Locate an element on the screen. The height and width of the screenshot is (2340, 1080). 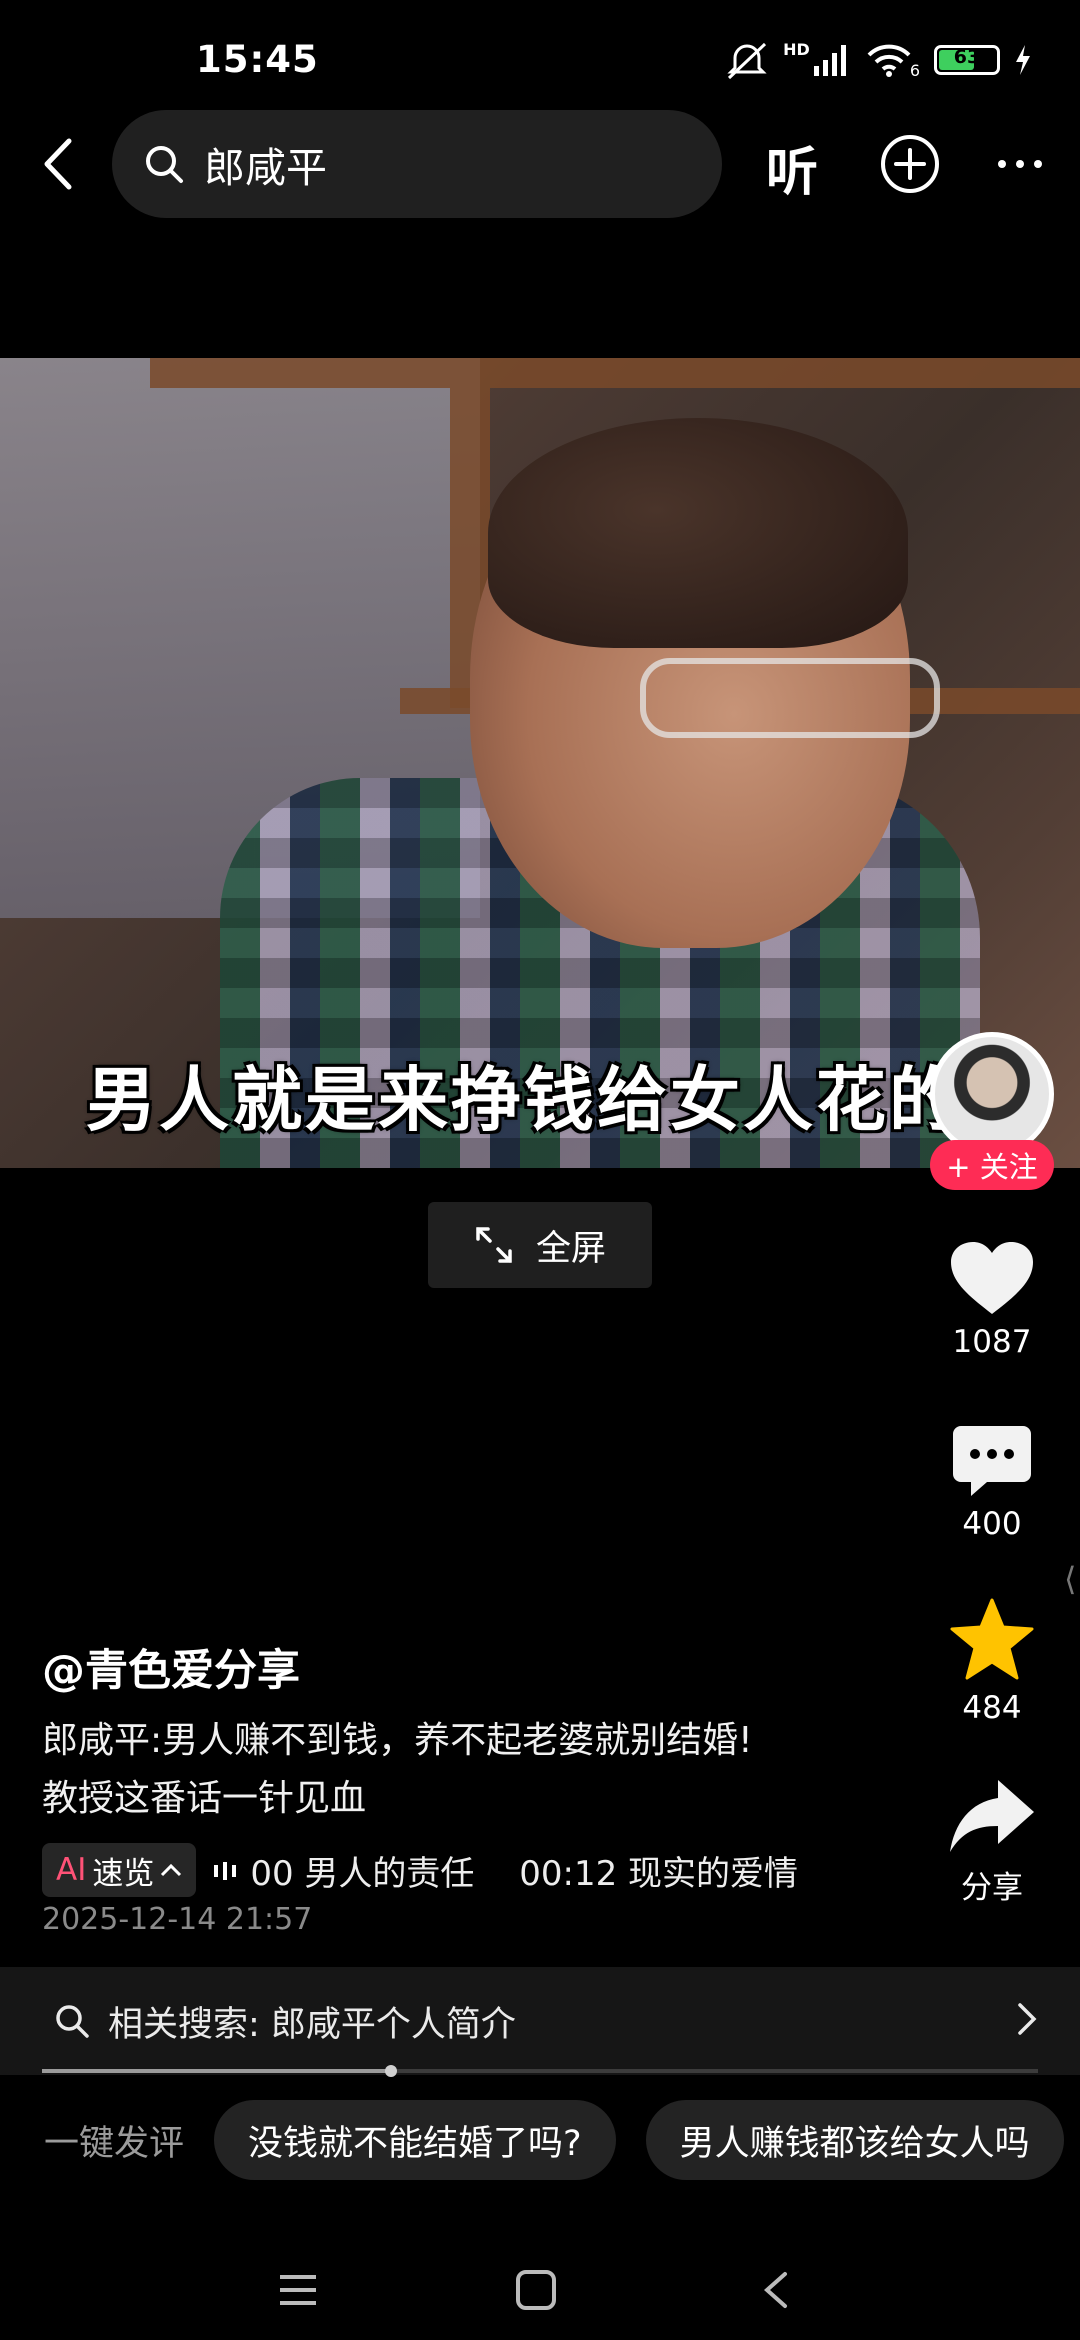
expand-icon is located at coordinates (494, 1245).